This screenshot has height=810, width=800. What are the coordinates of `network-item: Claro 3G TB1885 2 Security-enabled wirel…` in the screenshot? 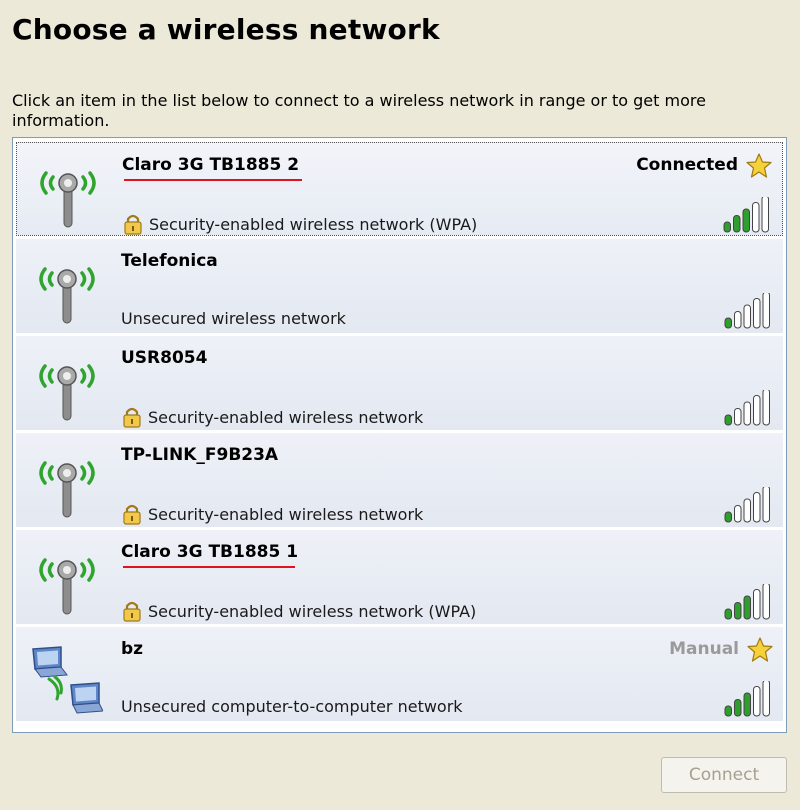 It's located at (399, 189).